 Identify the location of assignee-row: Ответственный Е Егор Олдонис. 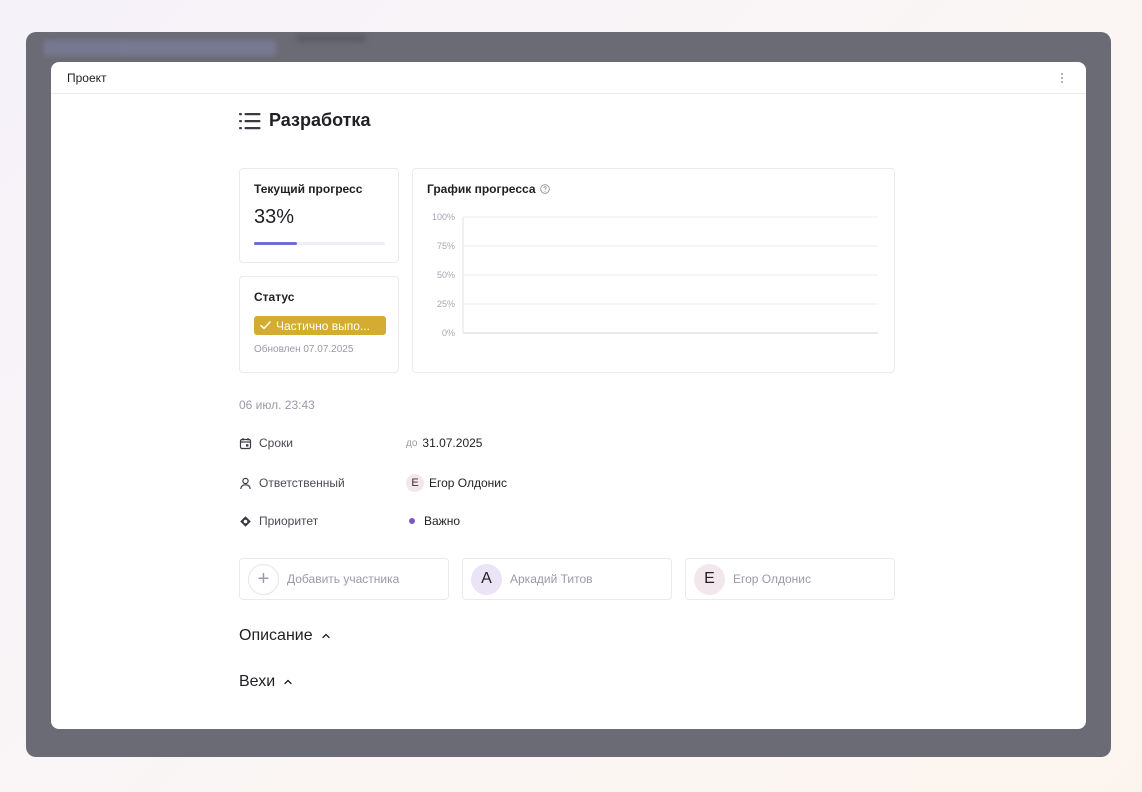
(439, 483).